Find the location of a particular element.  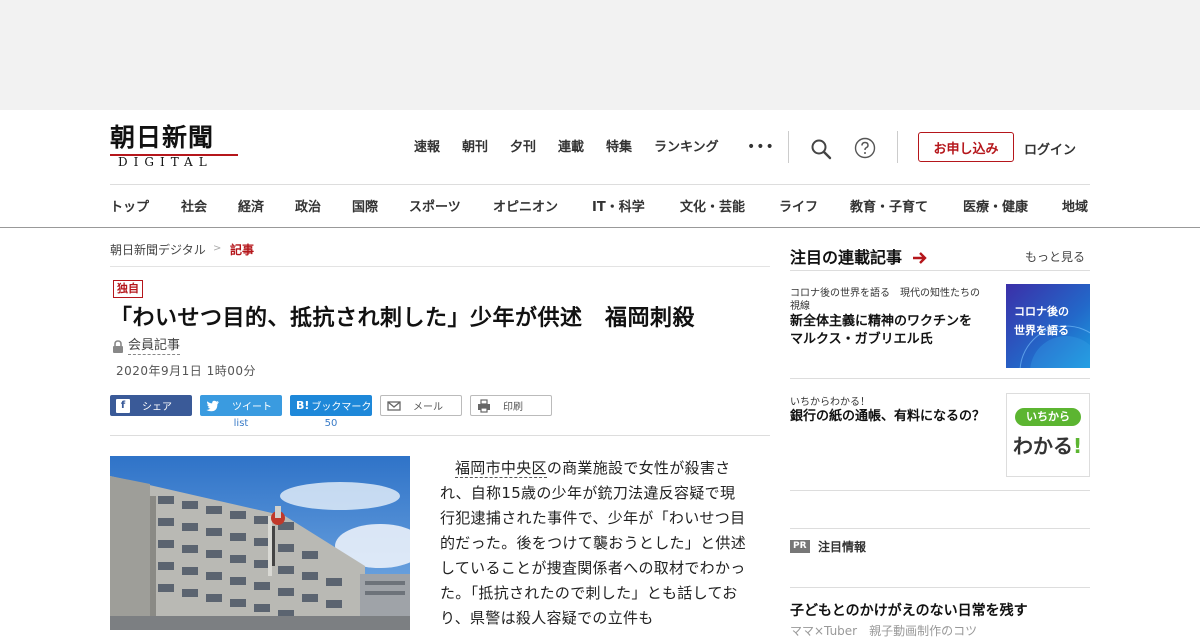

thumbnail-text-line: コロナ後の is located at coordinates (1041, 311).